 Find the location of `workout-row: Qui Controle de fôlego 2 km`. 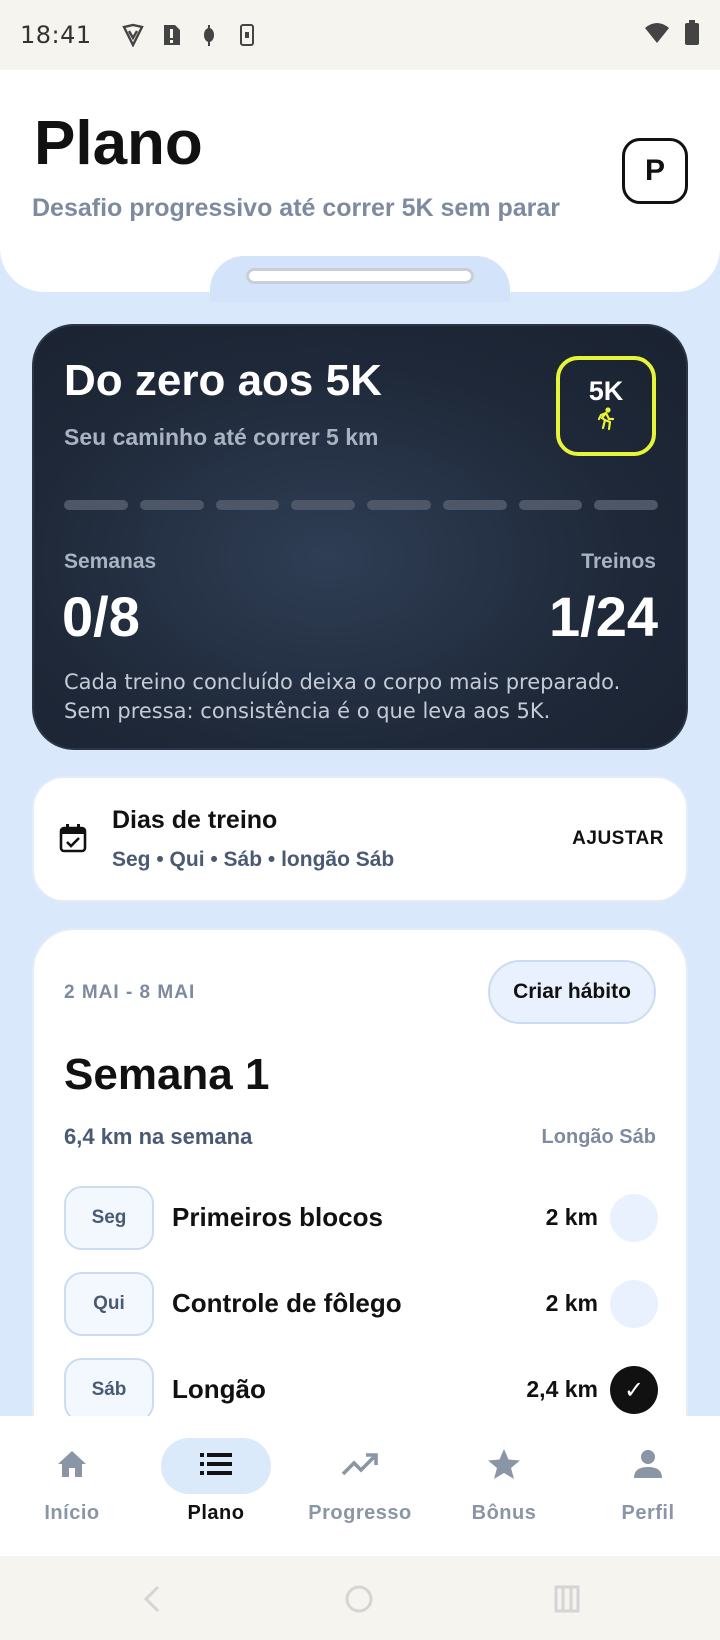

workout-row: Qui Controle de fôlego 2 km is located at coordinates (361, 1304).